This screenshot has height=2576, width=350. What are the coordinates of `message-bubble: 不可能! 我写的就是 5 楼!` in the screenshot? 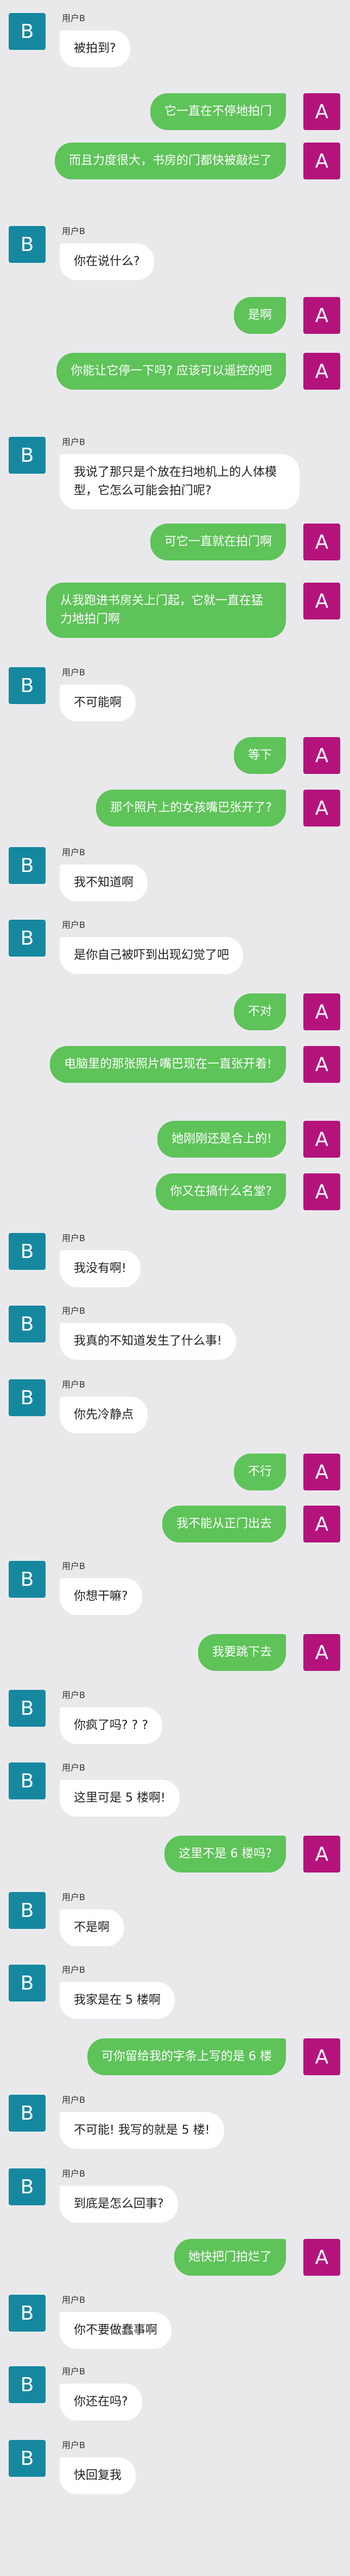 It's located at (142, 2130).